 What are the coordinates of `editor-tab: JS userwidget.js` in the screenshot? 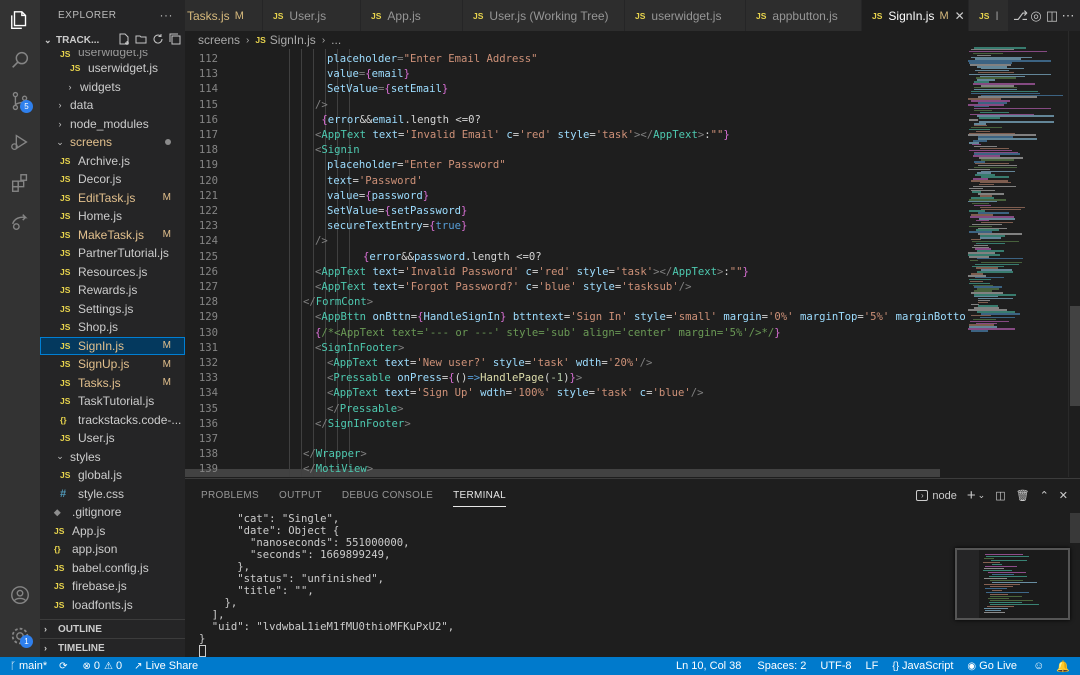 It's located at (685, 15).